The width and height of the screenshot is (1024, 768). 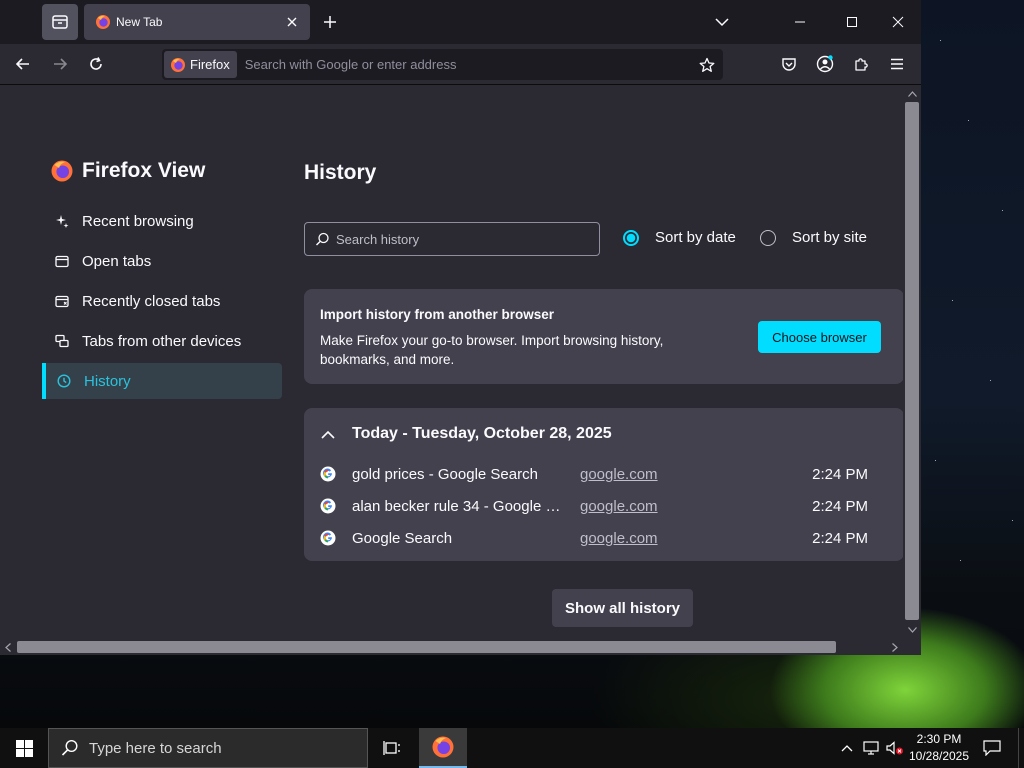 What do you see at coordinates (460, 22) in the screenshot?
I see `tab-strip: New Tab` at bounding box center [460, 22].